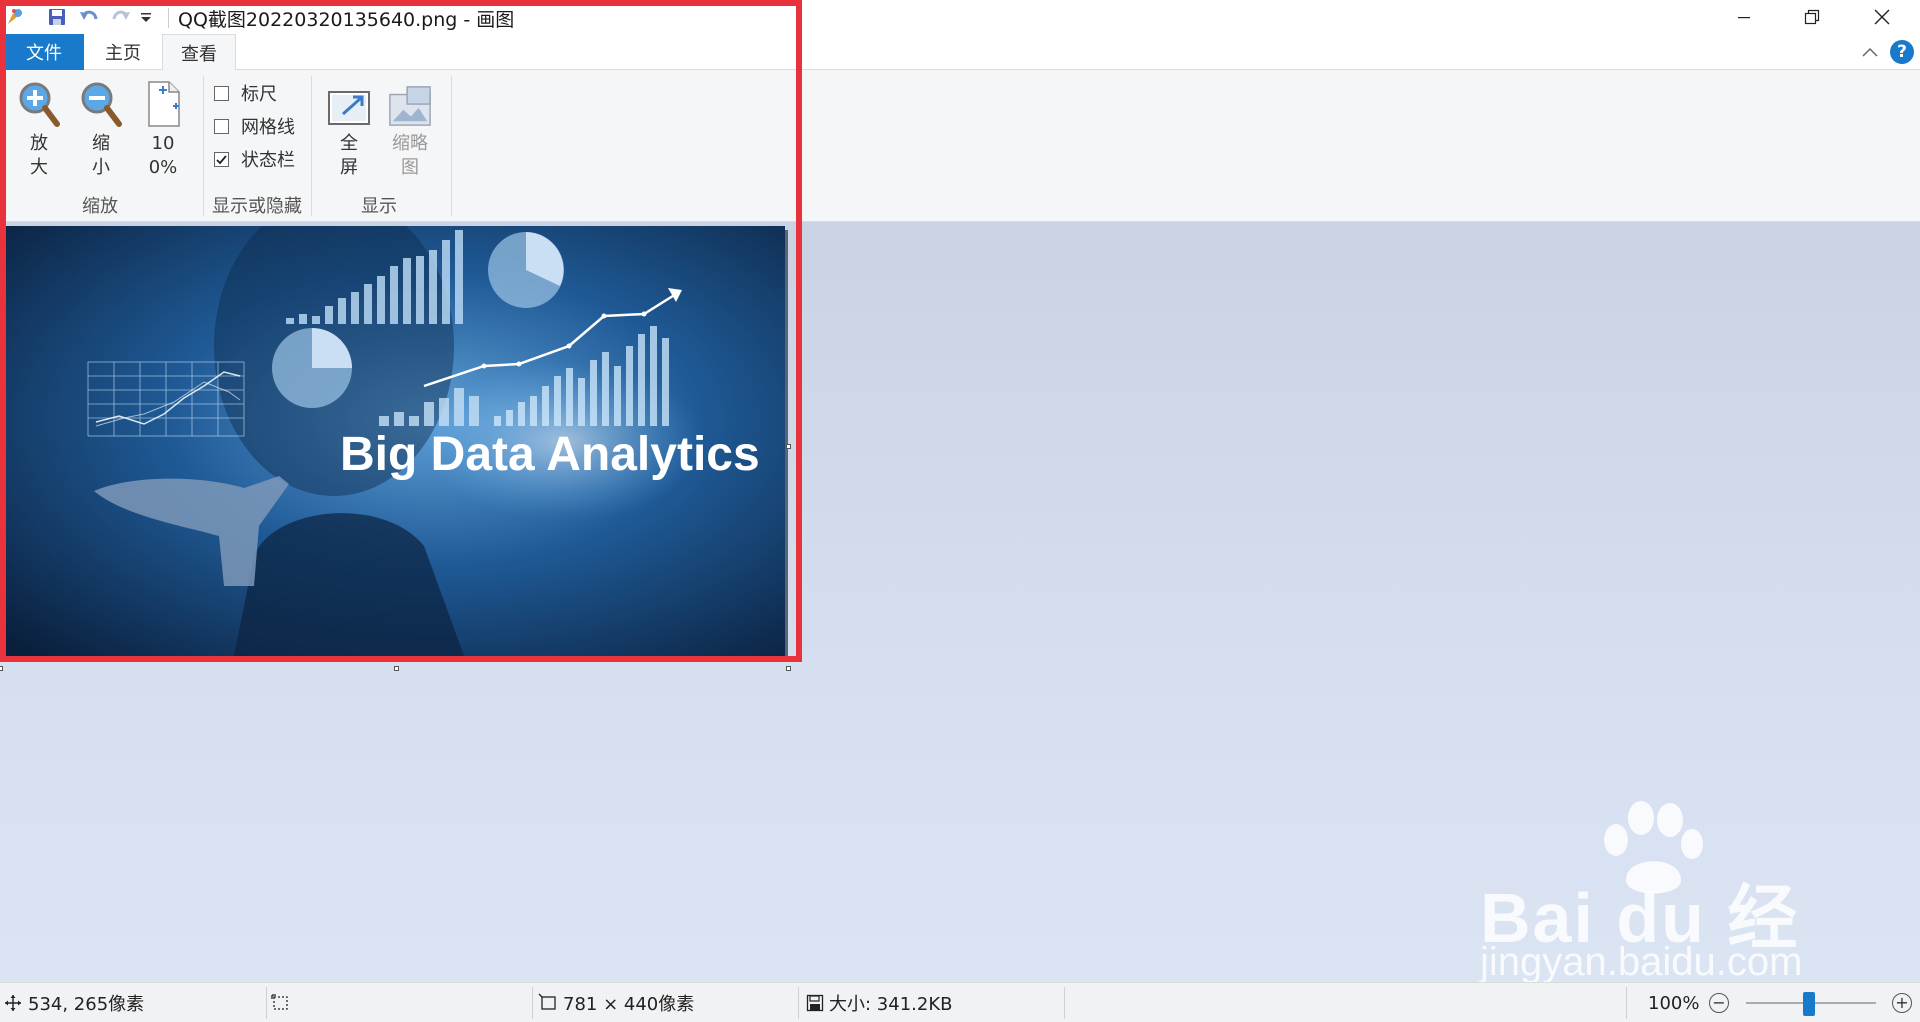  Describe the element at coordinates (1674, 1003) in the screenshot. I see `zoom-level: 100%` at that location.